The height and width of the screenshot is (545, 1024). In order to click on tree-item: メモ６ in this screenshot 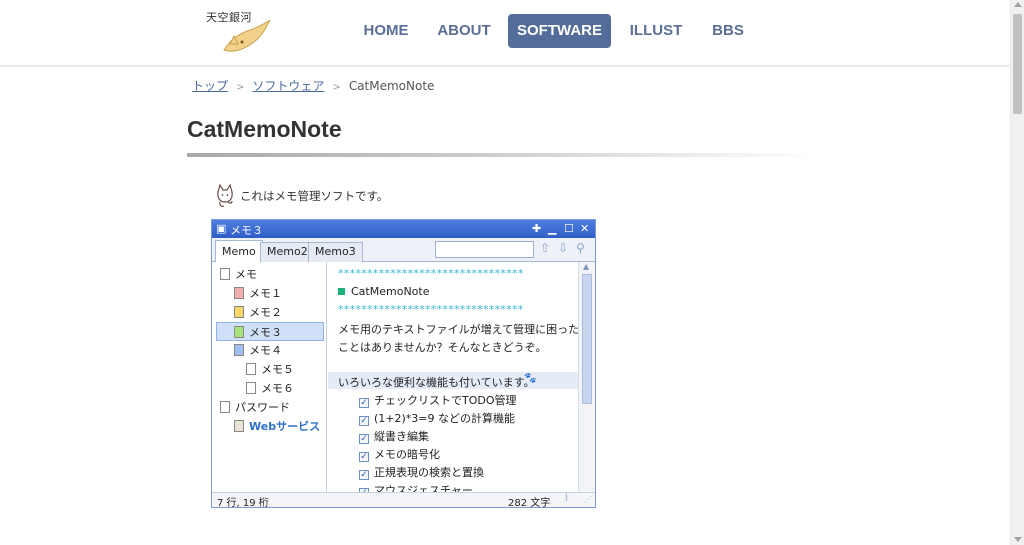, I will do `click(270, 388)`.